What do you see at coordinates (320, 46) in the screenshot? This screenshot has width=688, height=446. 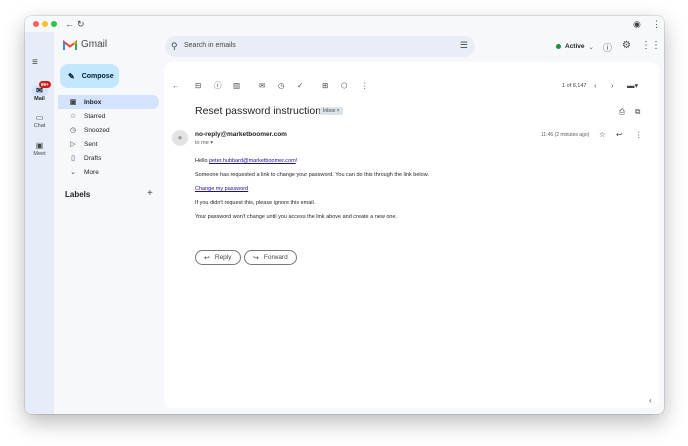 I see `search-bar: ⚲ Search in emails ☰` at bounding box center [320, 46].